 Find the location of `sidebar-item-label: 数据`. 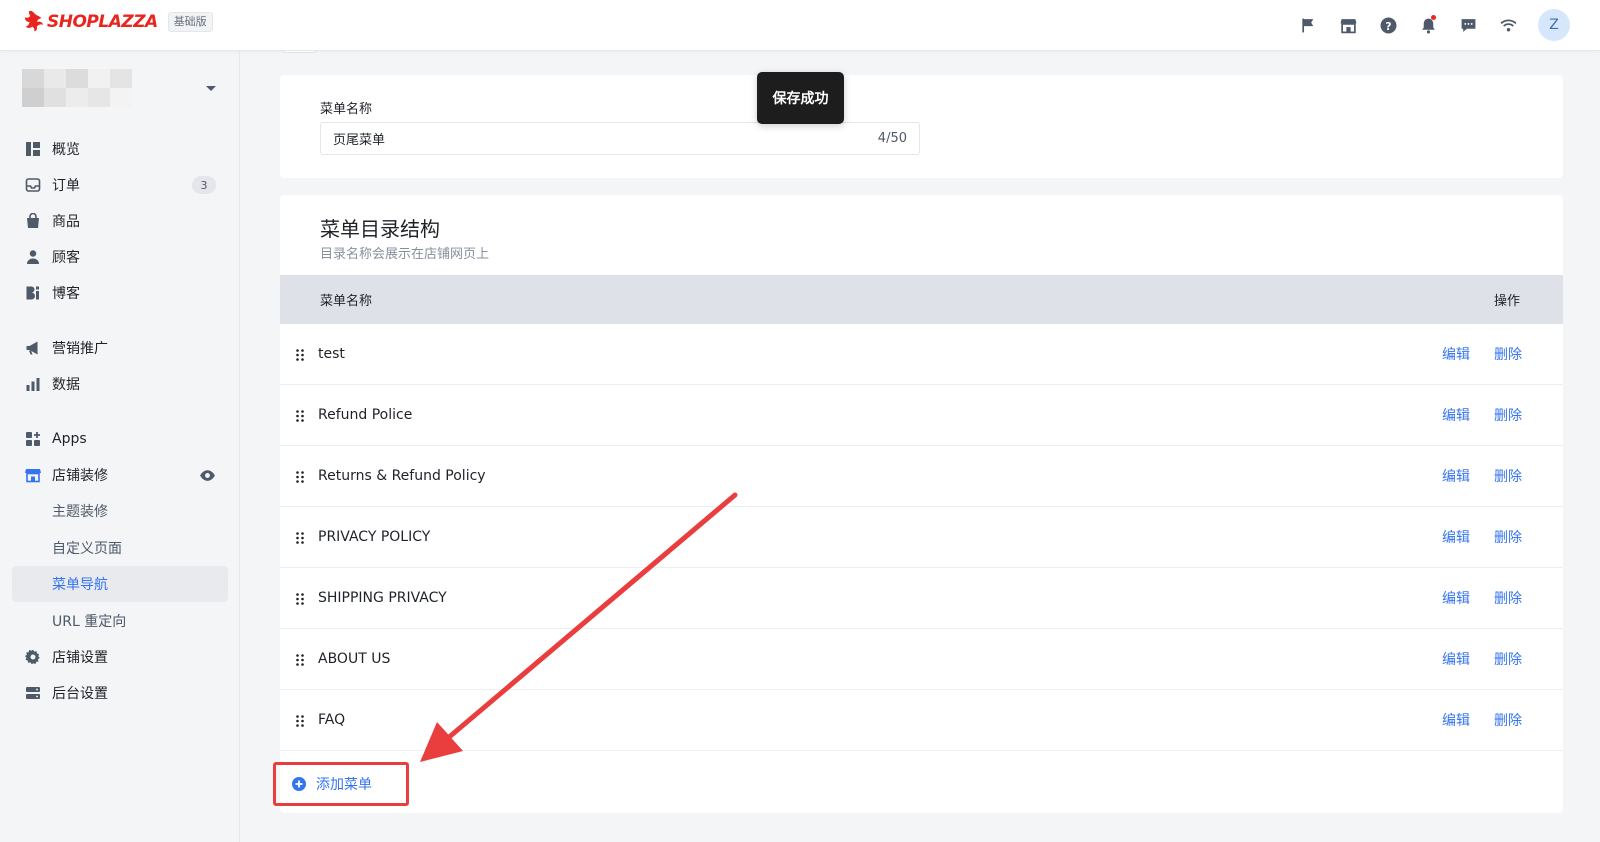

sidebar-item-label: 数据 is located at coordinates (66, 385).